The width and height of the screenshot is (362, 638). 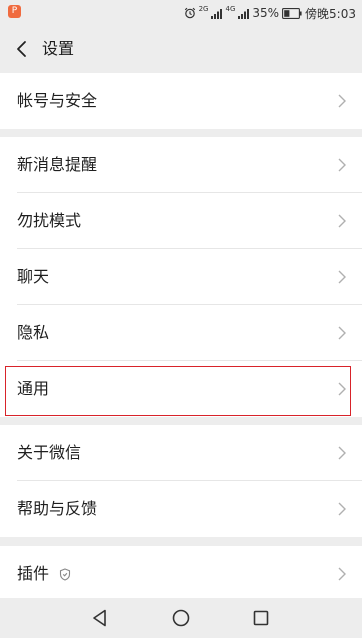 I want to click on status-indicators: 2G 4G 35% 傍晚5:03, so click(x=270, y=13).